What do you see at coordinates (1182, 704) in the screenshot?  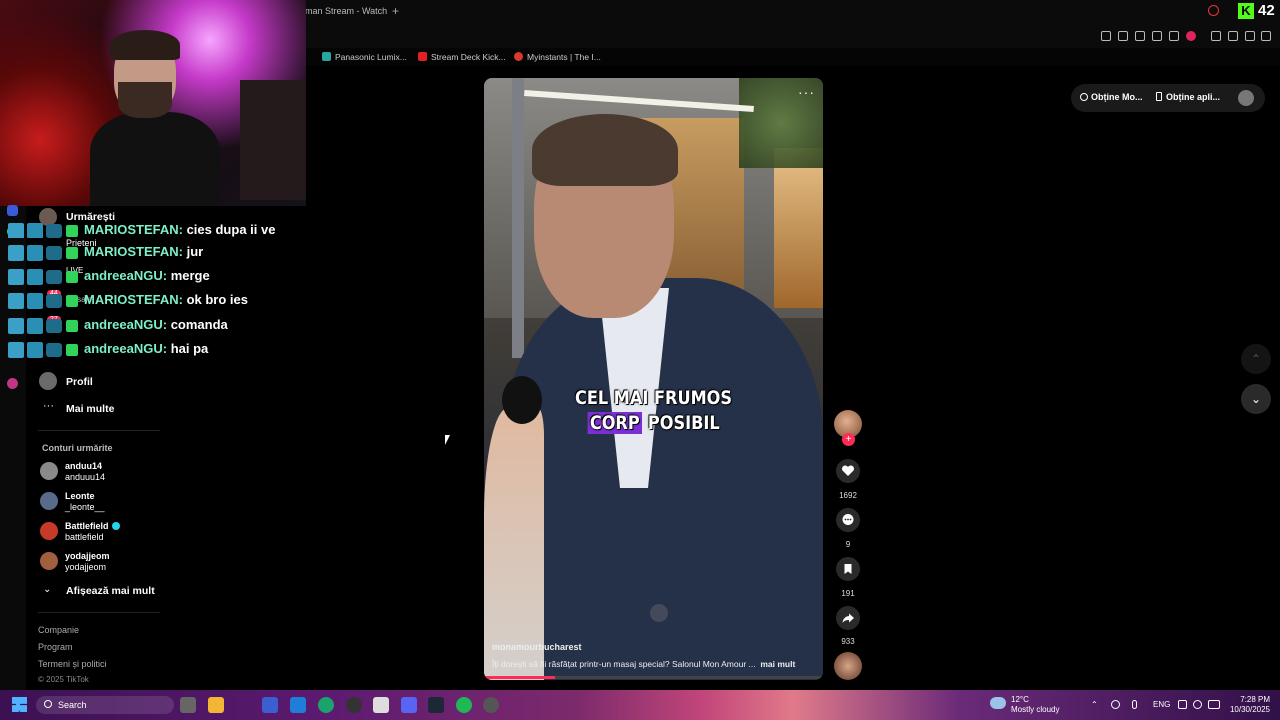 I see `network-icon` at bounding box center [1182, 704].